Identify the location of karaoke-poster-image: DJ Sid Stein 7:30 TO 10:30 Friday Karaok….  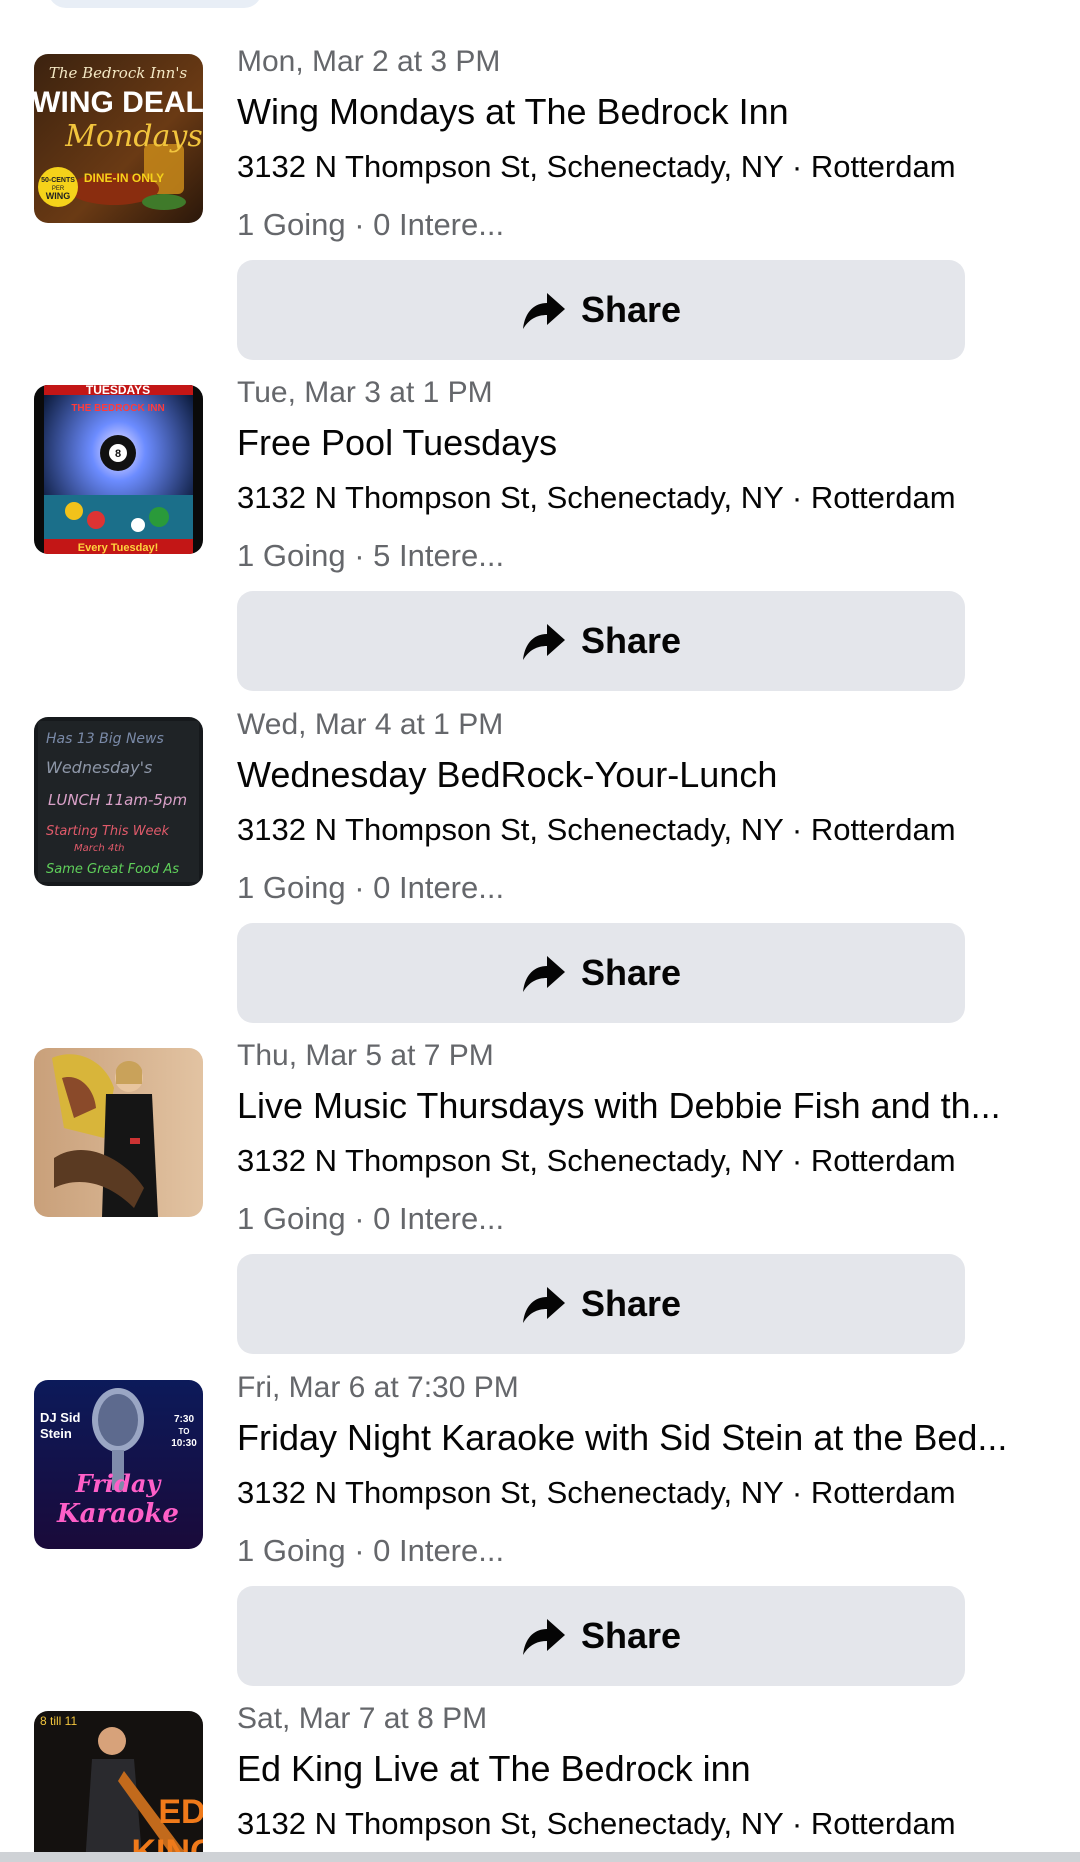
(118, 1464).